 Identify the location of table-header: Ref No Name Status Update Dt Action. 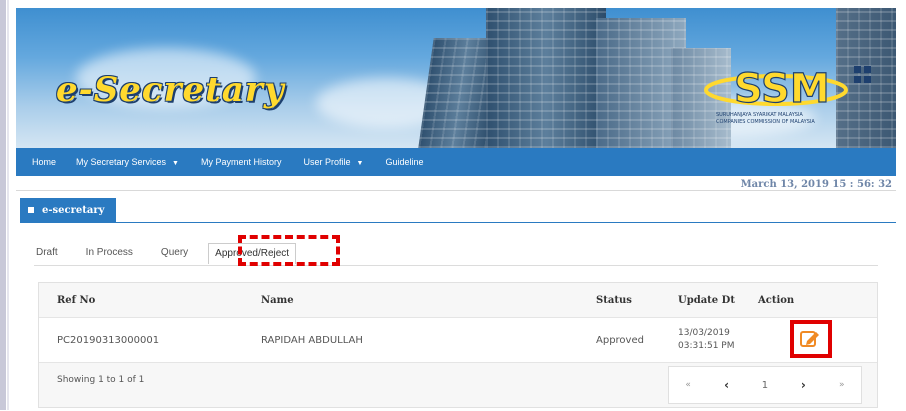
(458, 300).